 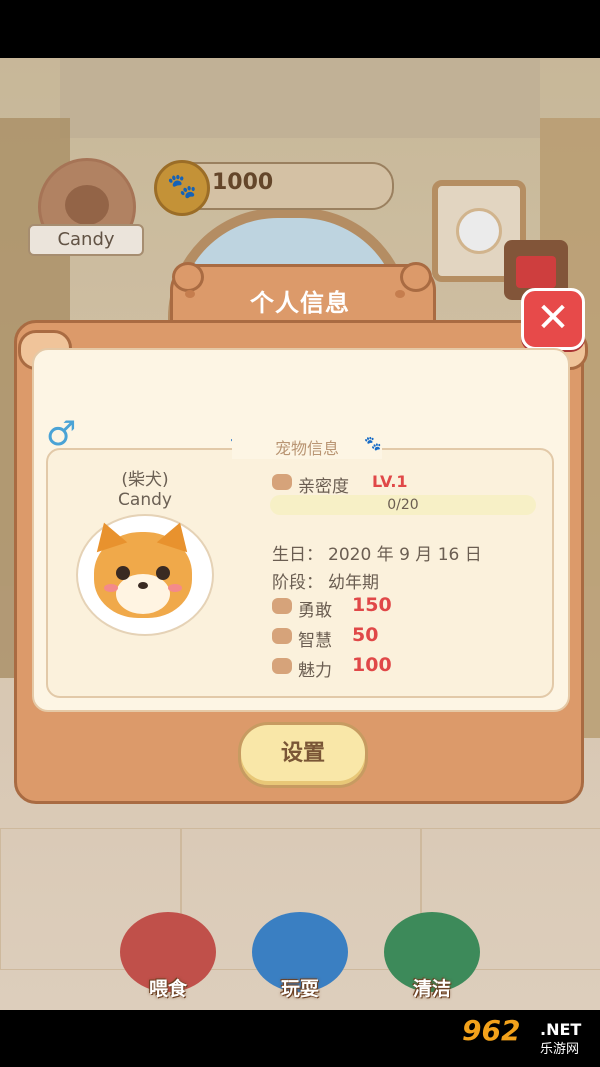 I want to click on action-label: 清洁, so click(x=431, y=989).